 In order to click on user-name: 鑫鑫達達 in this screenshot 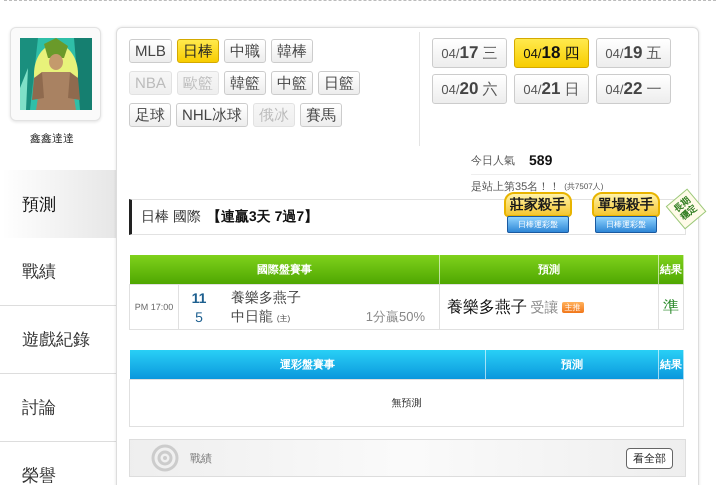, I will do `click(52, 139)`.